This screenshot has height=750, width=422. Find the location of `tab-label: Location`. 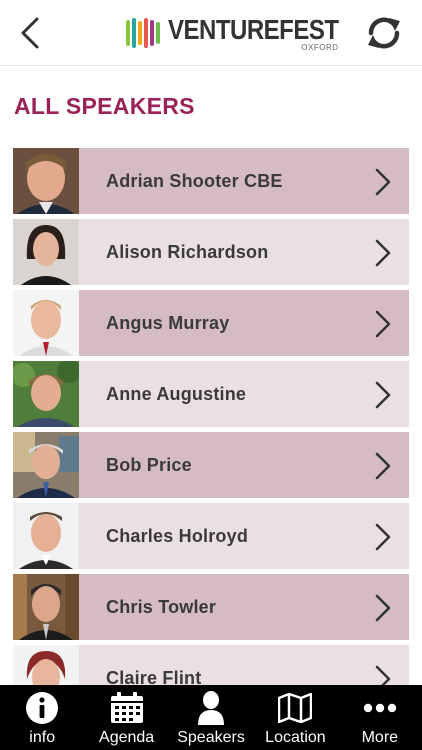

tab-label: Location is located at coordinates (295, 737).